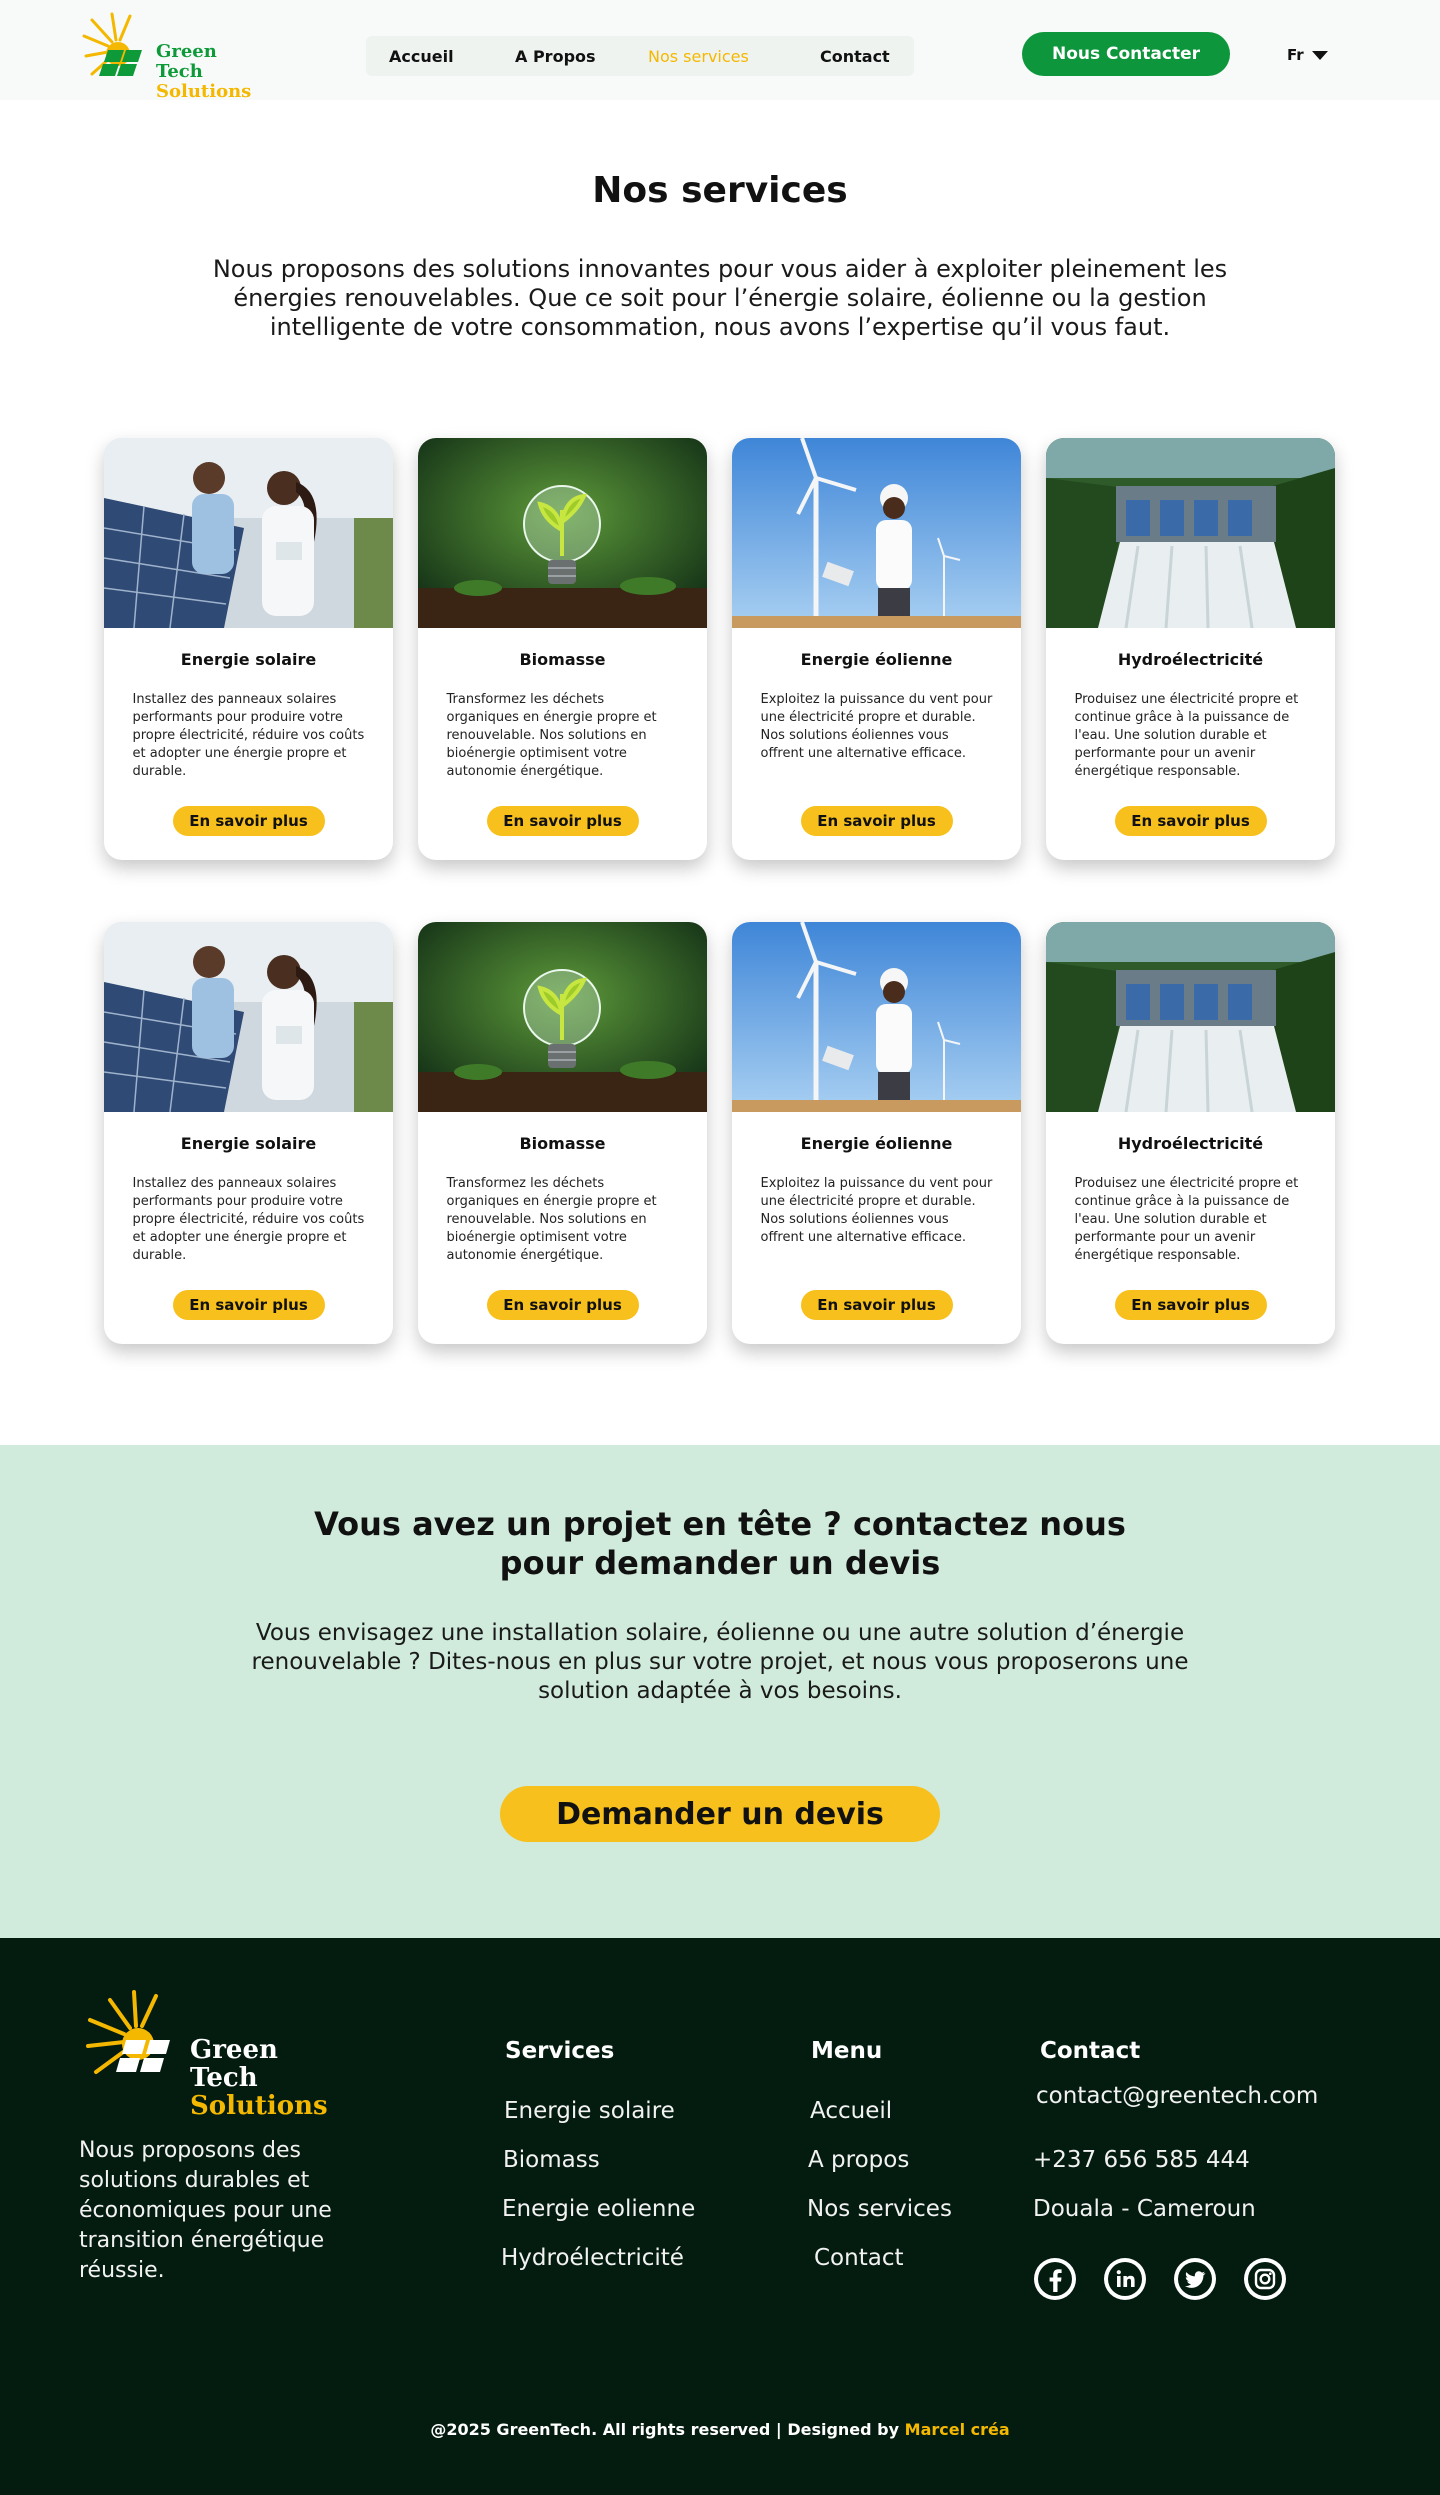 The width and height of the screenshot is (1440, 2495). Describe the element at coordinates (851, 2111) in the screenshot. I see `footer-link-accueil: Accueil` at that location.